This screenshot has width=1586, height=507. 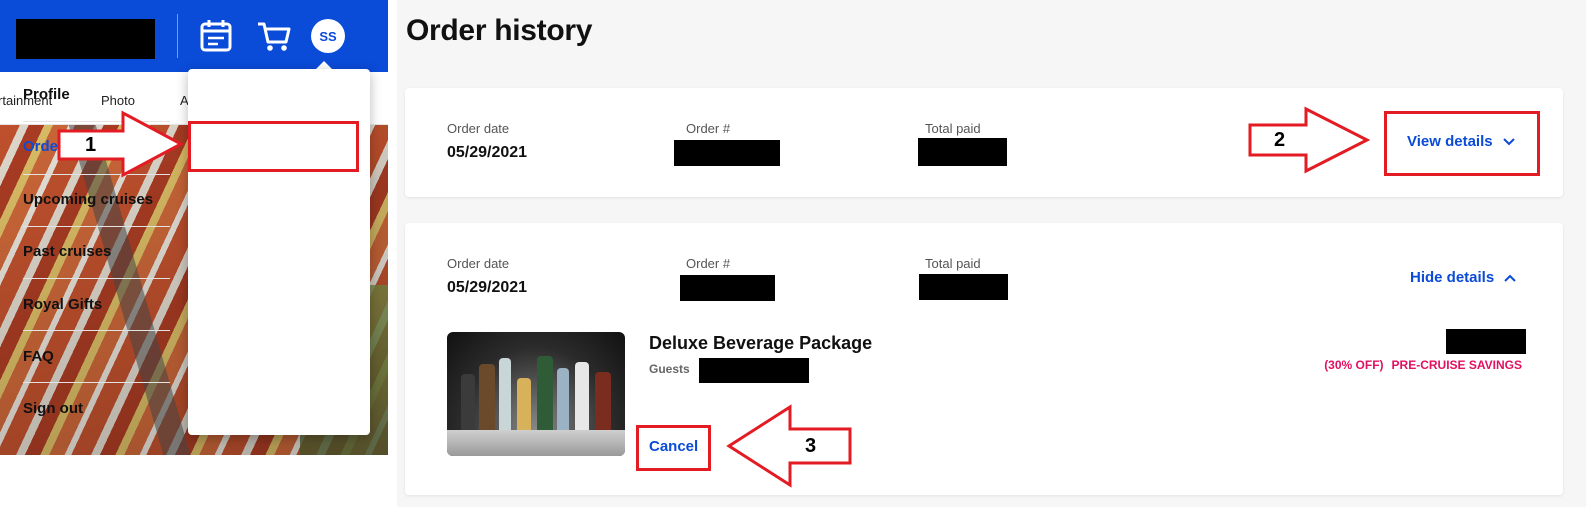 I want to click on hide-details-label: Hide details, so click(x=1452, y=277).